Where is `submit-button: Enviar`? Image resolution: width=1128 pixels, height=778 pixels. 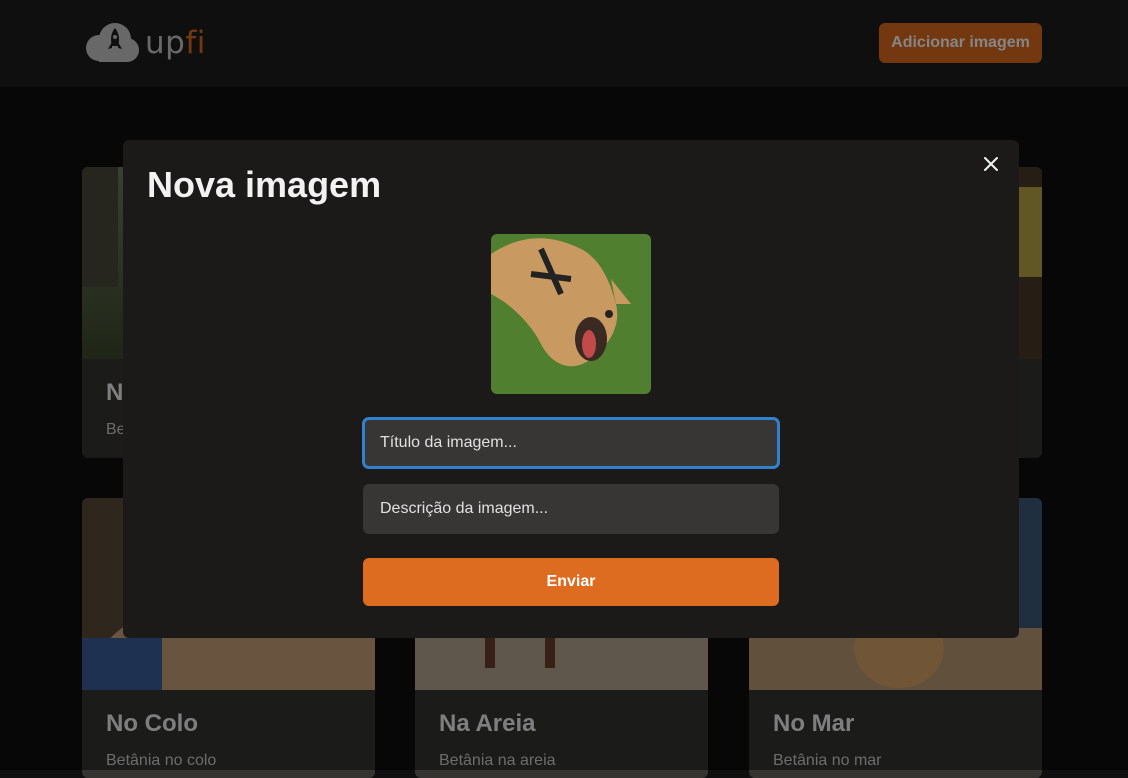 submit-button: Enviar is located at coordinates (571, 582).